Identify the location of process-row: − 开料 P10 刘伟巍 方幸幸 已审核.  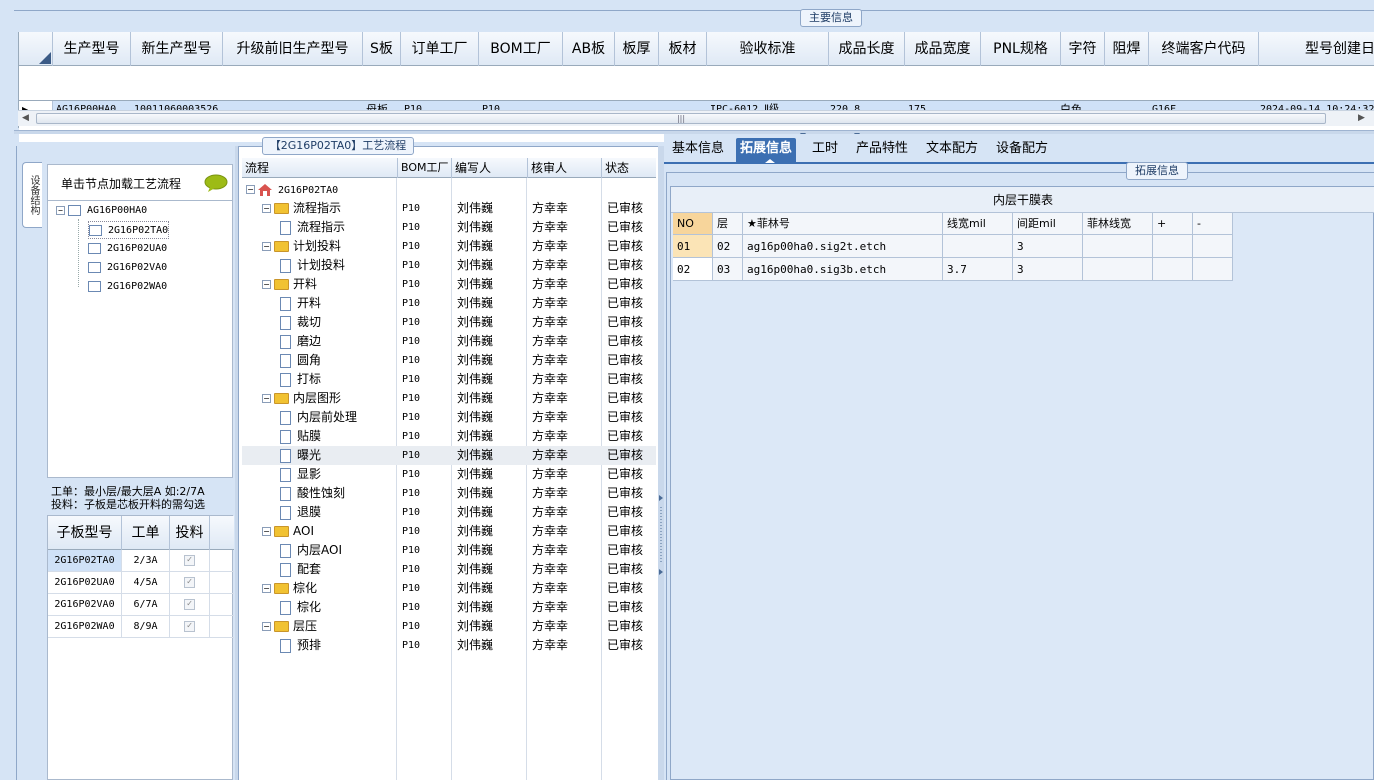
(449, 284).